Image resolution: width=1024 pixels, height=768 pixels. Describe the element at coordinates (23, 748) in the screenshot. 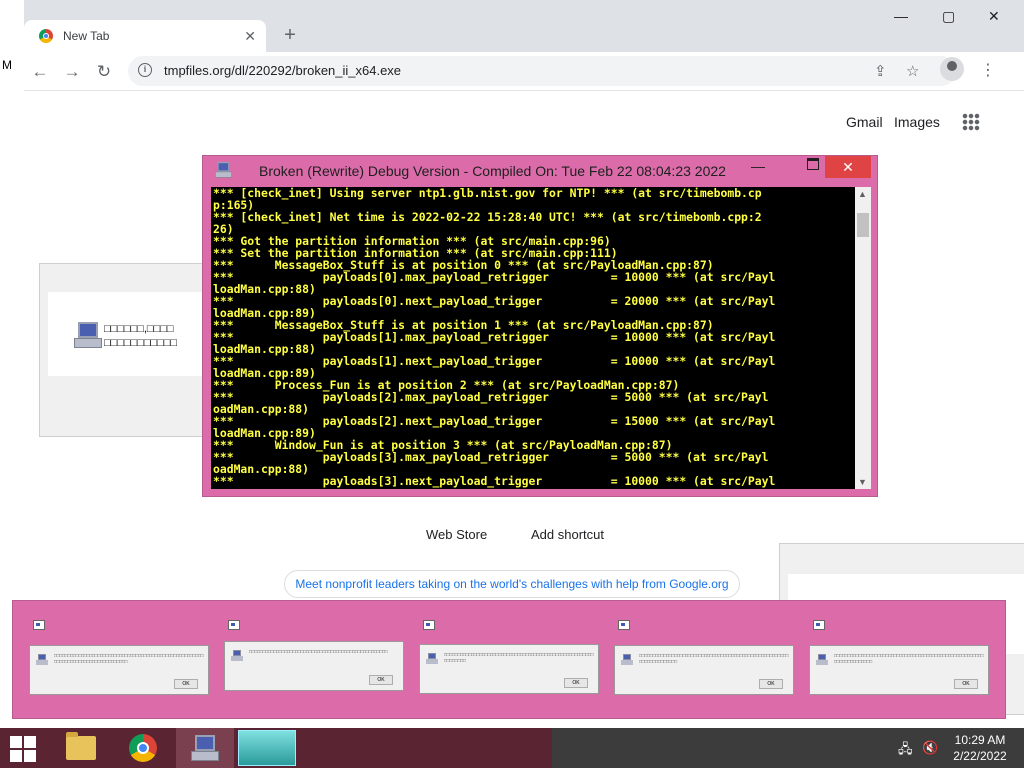

I see `start-button` at that location.